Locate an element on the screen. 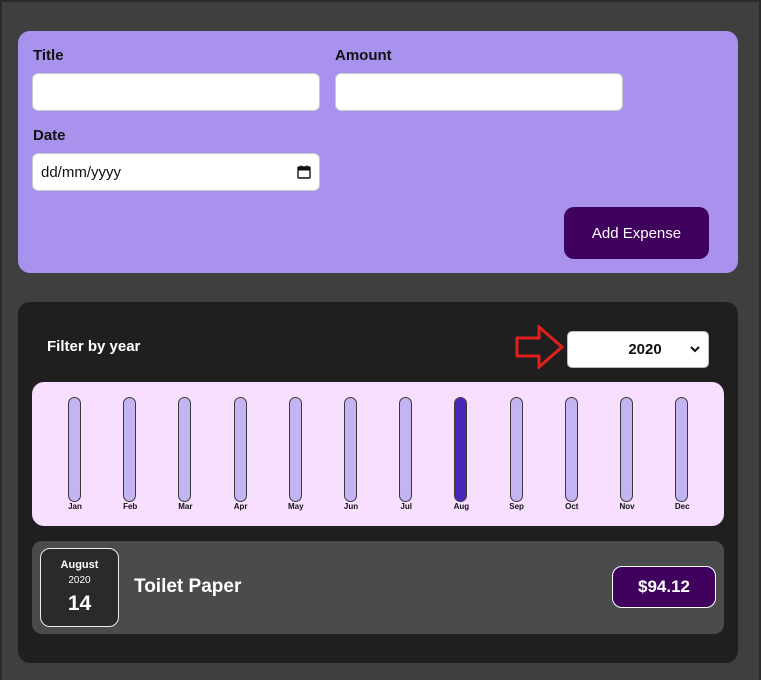 The image size is (761, 680). year-filter-select: 2020 is located at coordinates (638, 349).